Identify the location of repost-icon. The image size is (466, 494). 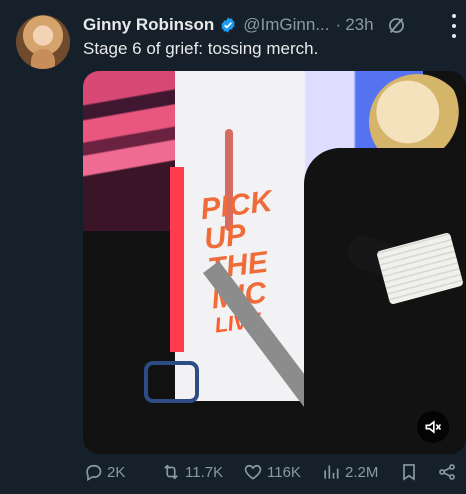
(171, 472).